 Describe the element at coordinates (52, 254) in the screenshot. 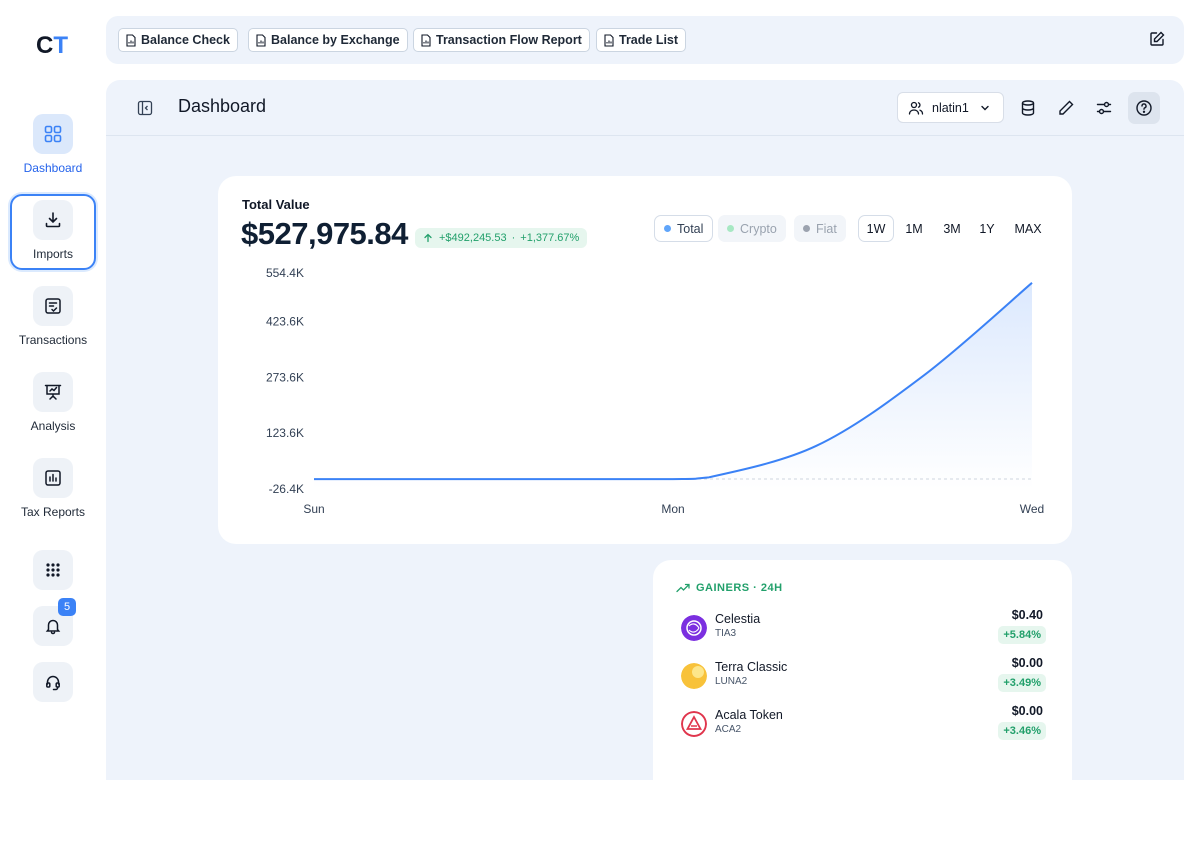

I see `sidebar-item-label: Imports` at that location.